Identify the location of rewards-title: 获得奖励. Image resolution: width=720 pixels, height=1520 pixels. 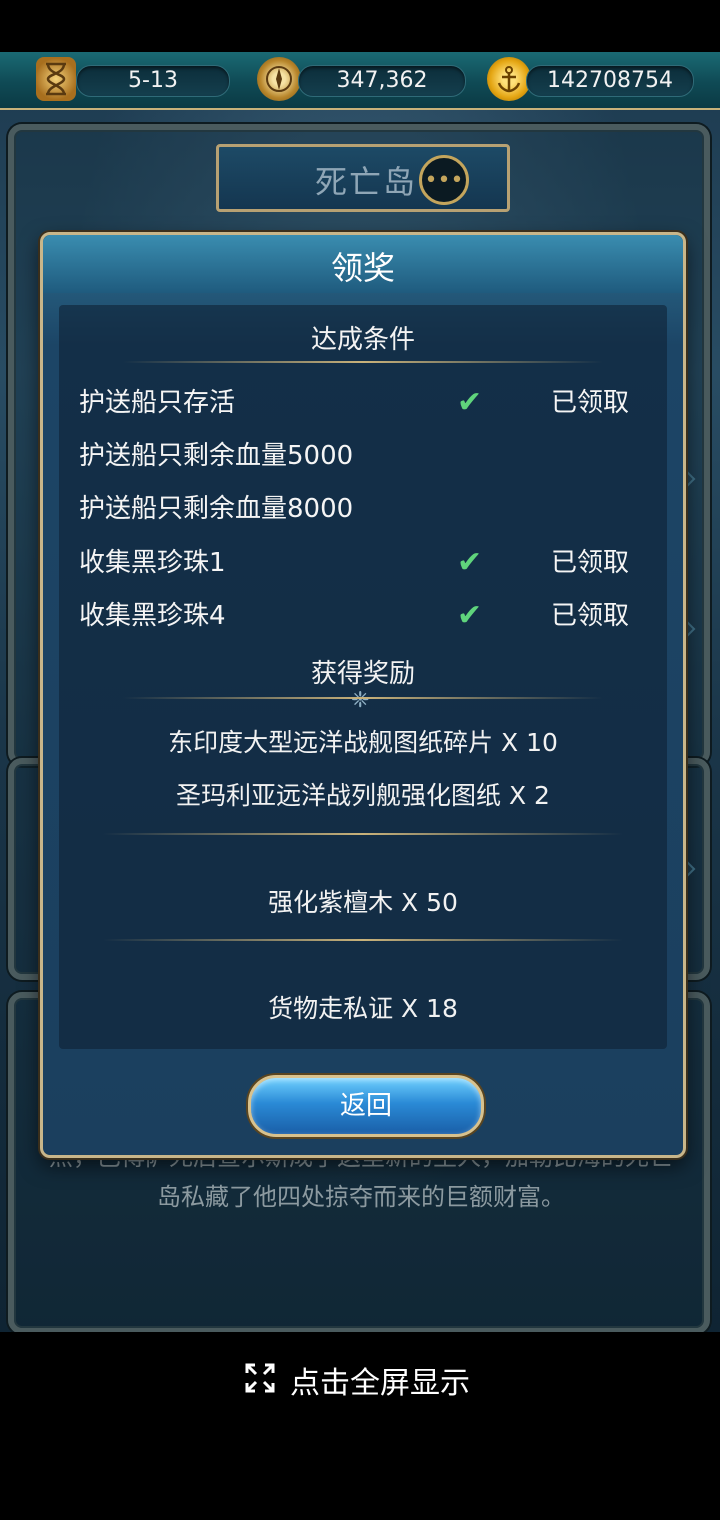
(362, 674).